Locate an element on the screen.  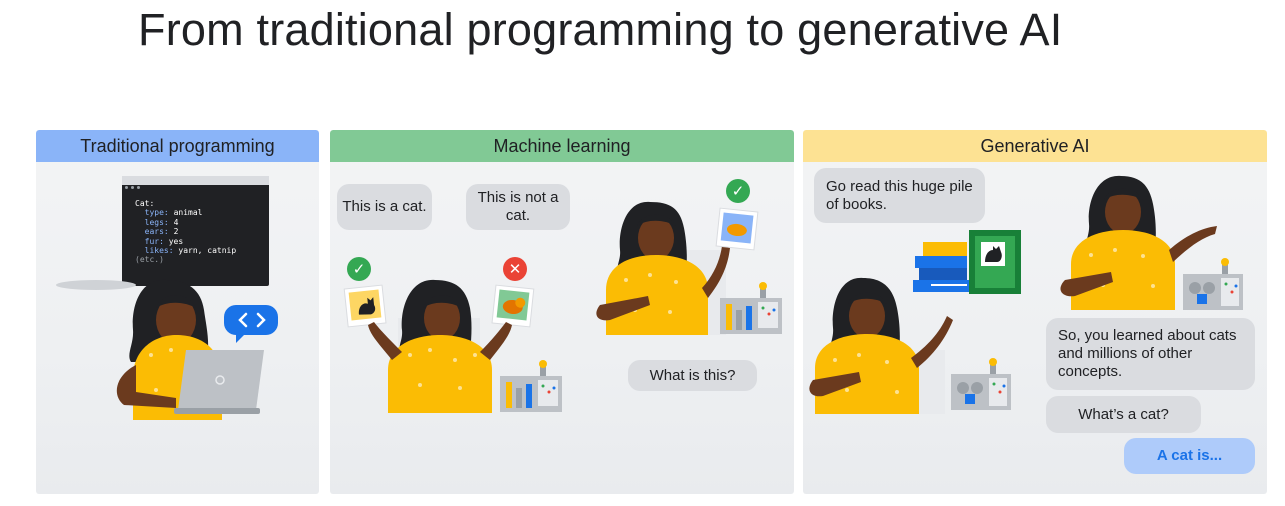
programmer-illustration is located at coordinates (167, 349).